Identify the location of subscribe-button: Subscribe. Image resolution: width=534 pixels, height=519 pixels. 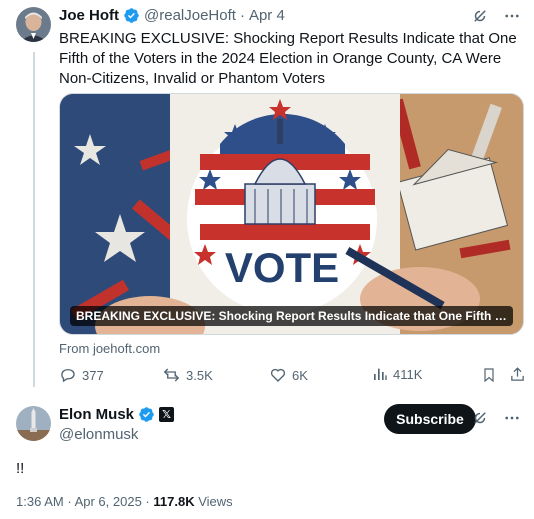
(430, 419).